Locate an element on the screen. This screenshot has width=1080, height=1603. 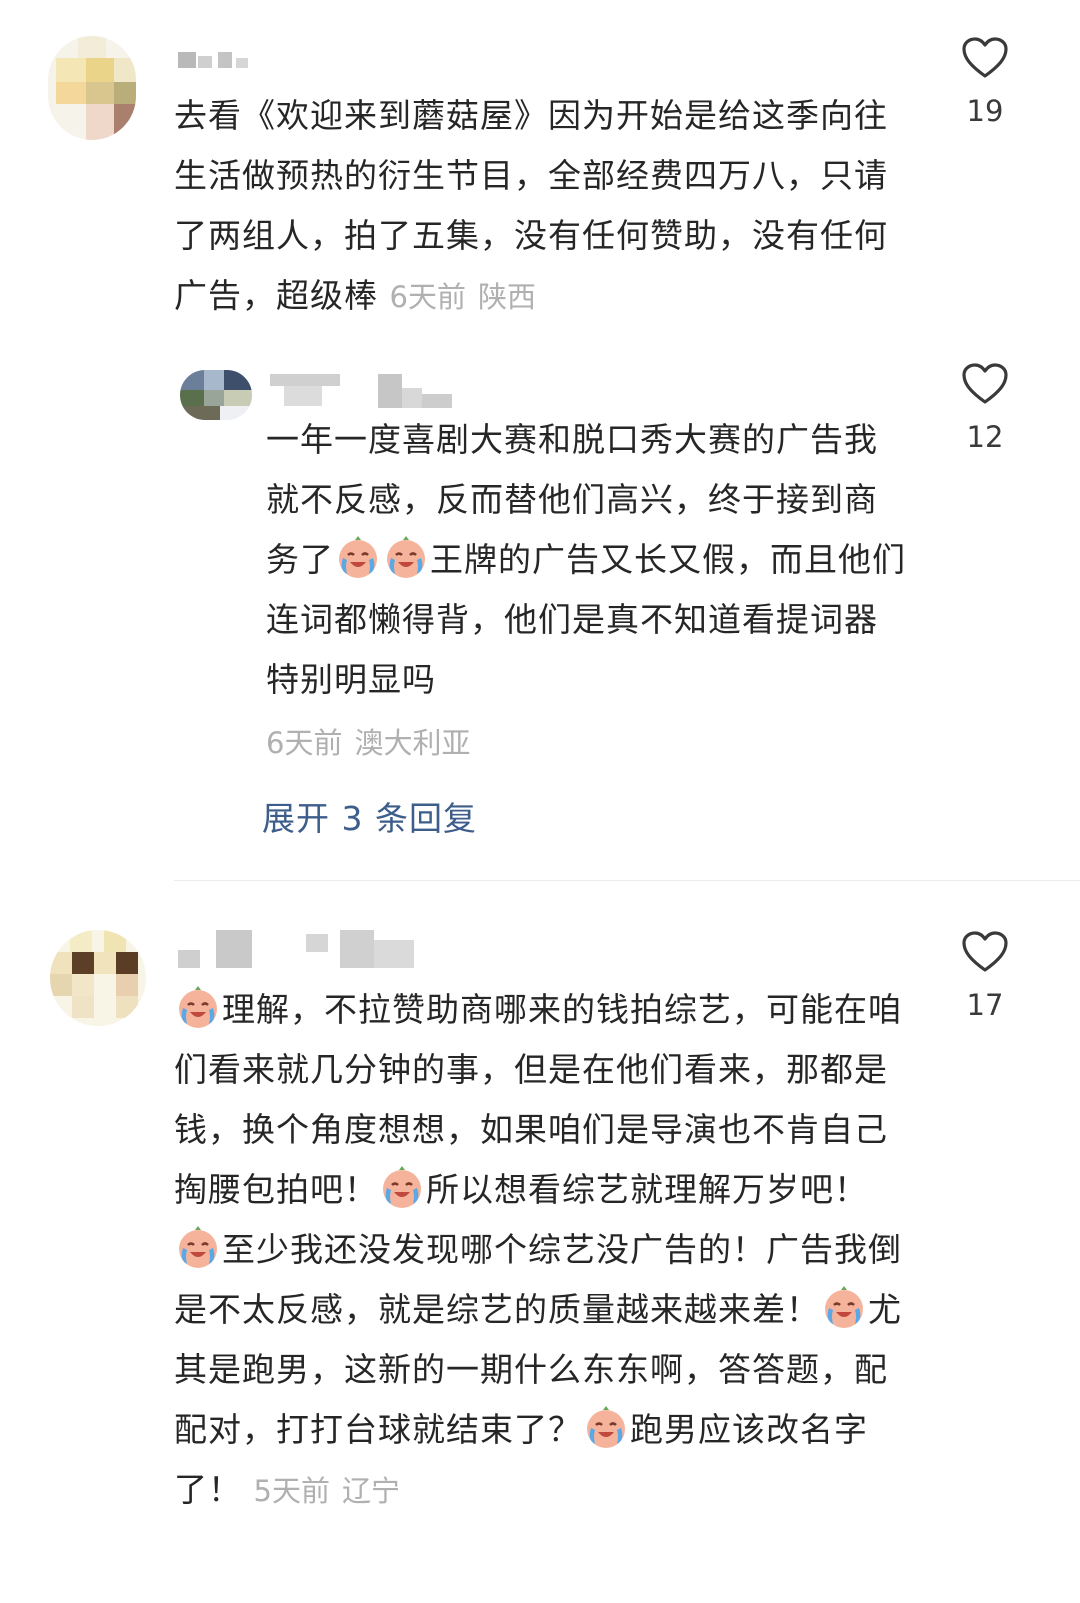
like-count: 19 is located at coordinates (985, 111).